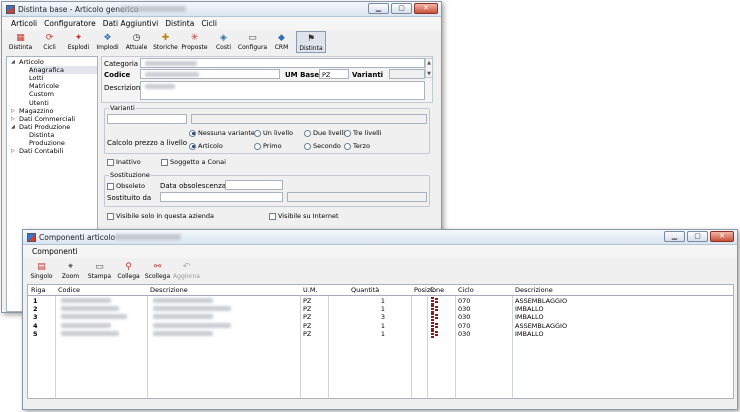 The height and width of the screenshot is (412, 740). I want to click on toolbar-esplodi-button-2: ✦ Esplodi, so click(78, 41).